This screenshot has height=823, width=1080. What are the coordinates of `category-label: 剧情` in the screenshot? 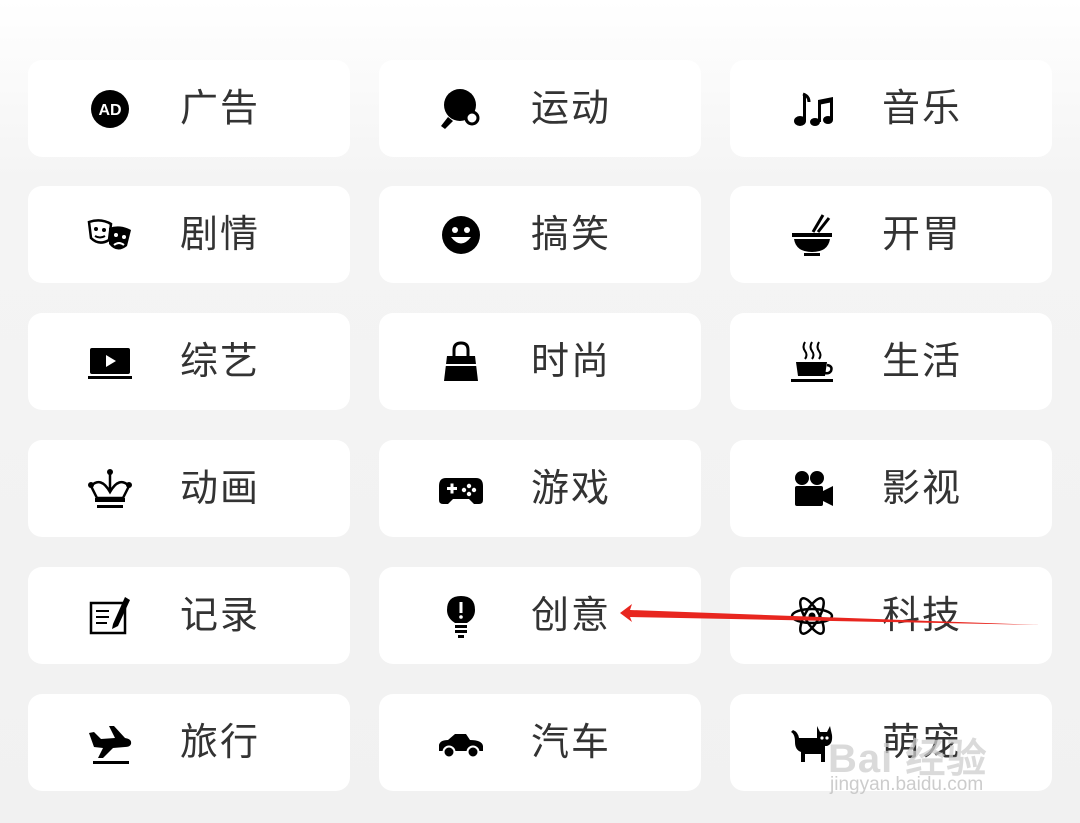 It's located at (220, 234).